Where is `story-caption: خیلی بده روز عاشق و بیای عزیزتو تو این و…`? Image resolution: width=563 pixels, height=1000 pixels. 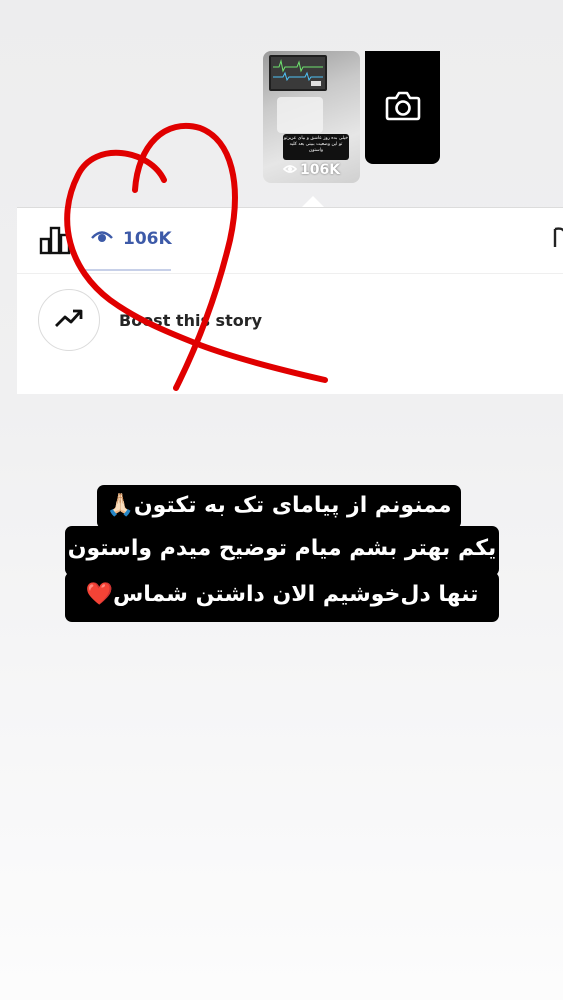
story-caption: خیلی بده روز عاشق و بیای عزیزتو تو این و… is located at coordinates (316, 147).